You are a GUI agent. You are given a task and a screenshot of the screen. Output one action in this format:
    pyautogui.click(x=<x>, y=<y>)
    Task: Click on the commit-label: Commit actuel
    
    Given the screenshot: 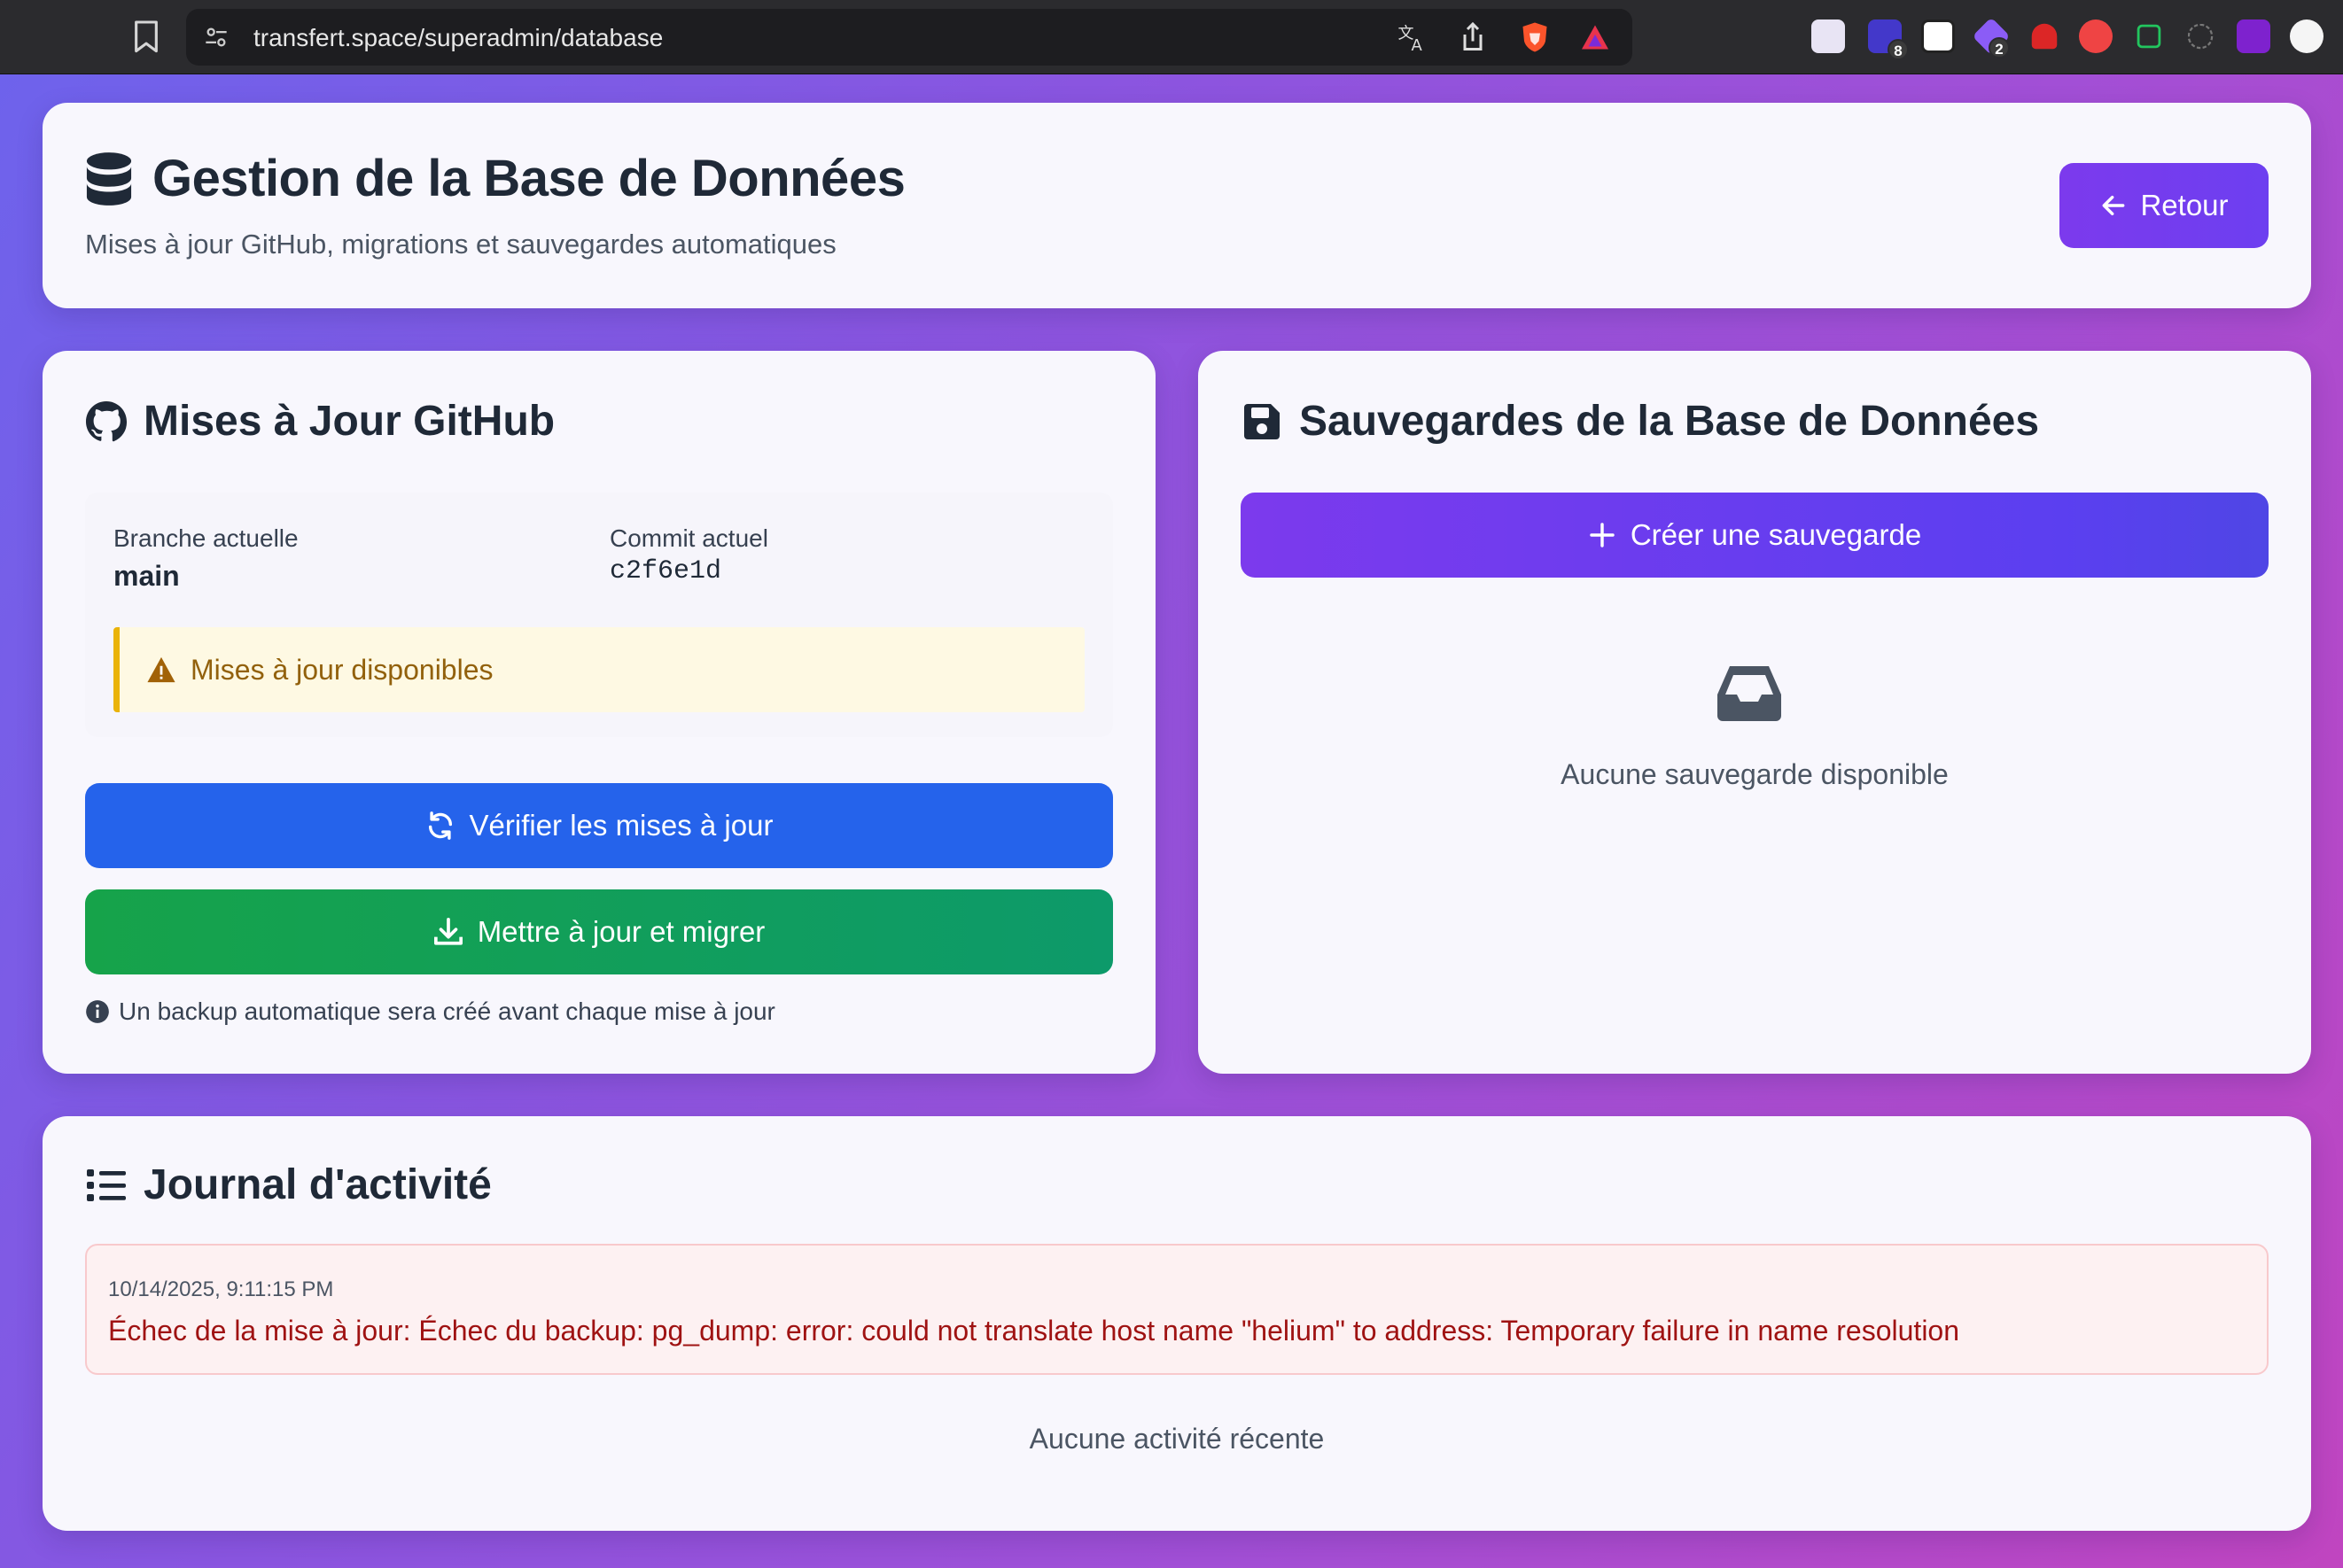 What is the action you would take?
    pyautogui.click(x=689, y=538)
    